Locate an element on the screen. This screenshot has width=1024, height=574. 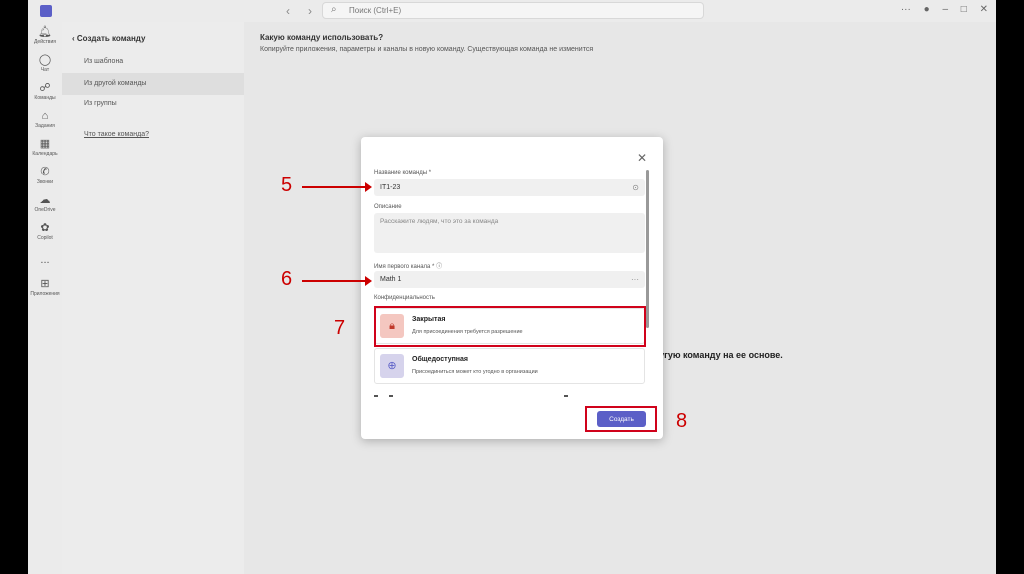
rail-item-chat: ◯ Чат is located at coordinates (45, 63).